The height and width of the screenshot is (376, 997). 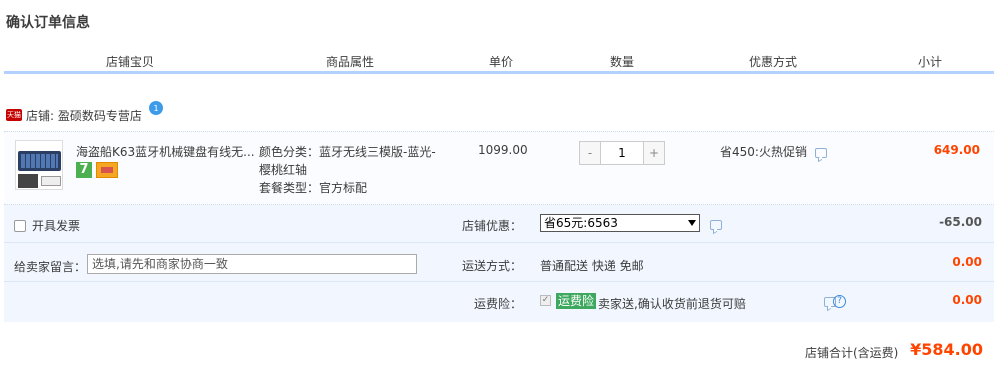 I want to click on insurance-amount: 0.00, so click(x=967, y=300).